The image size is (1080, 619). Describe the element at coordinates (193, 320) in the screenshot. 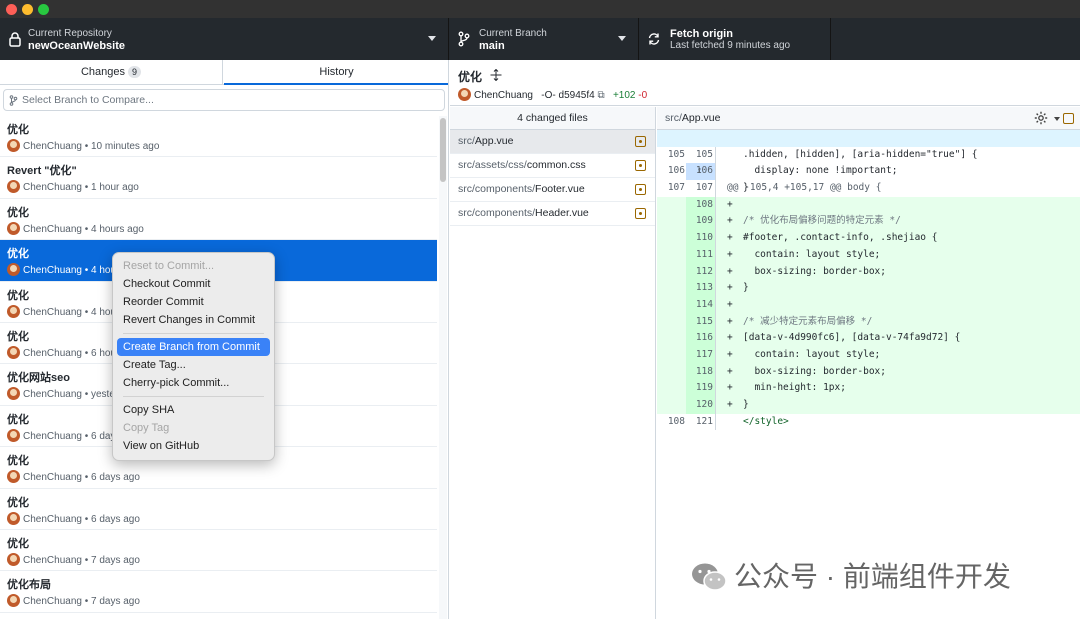

I see `menu-item-revert-changes: Revert Changes in Commit` at that location.